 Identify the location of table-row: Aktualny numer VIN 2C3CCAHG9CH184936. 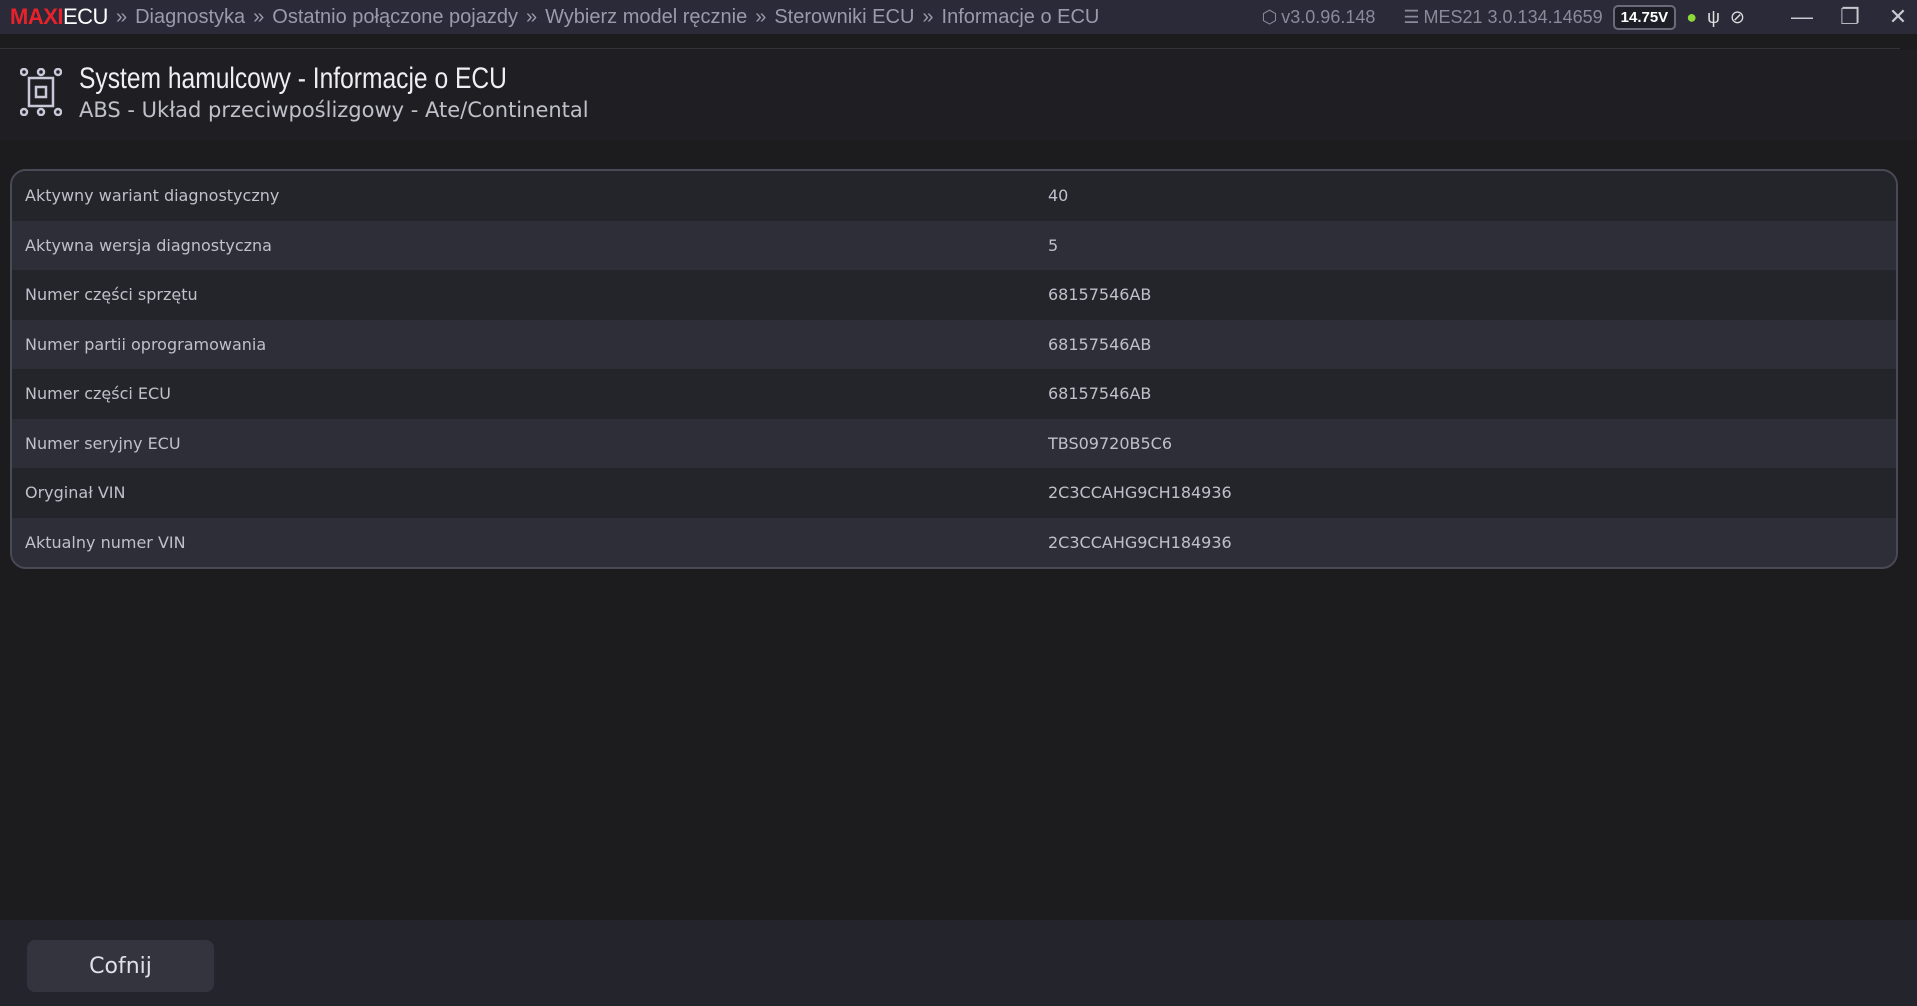
(954, 542).